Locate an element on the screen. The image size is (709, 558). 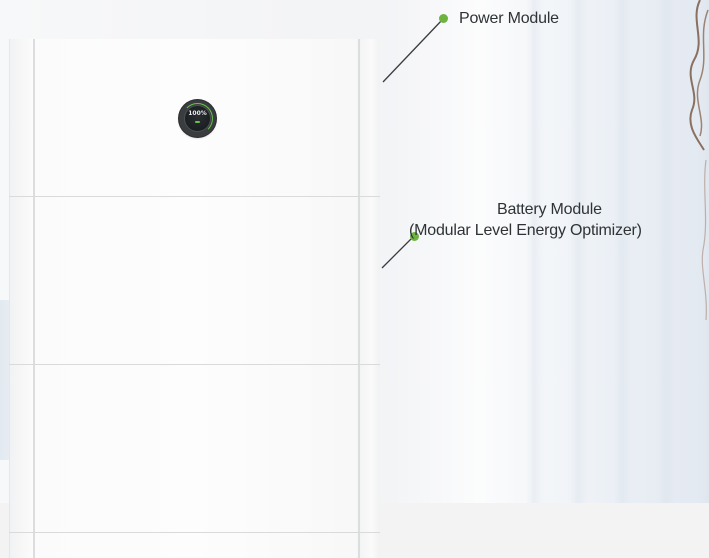
battery-module-sublabel: (Modular Level Energy Optimizer) is located at coordinates (525, 230).